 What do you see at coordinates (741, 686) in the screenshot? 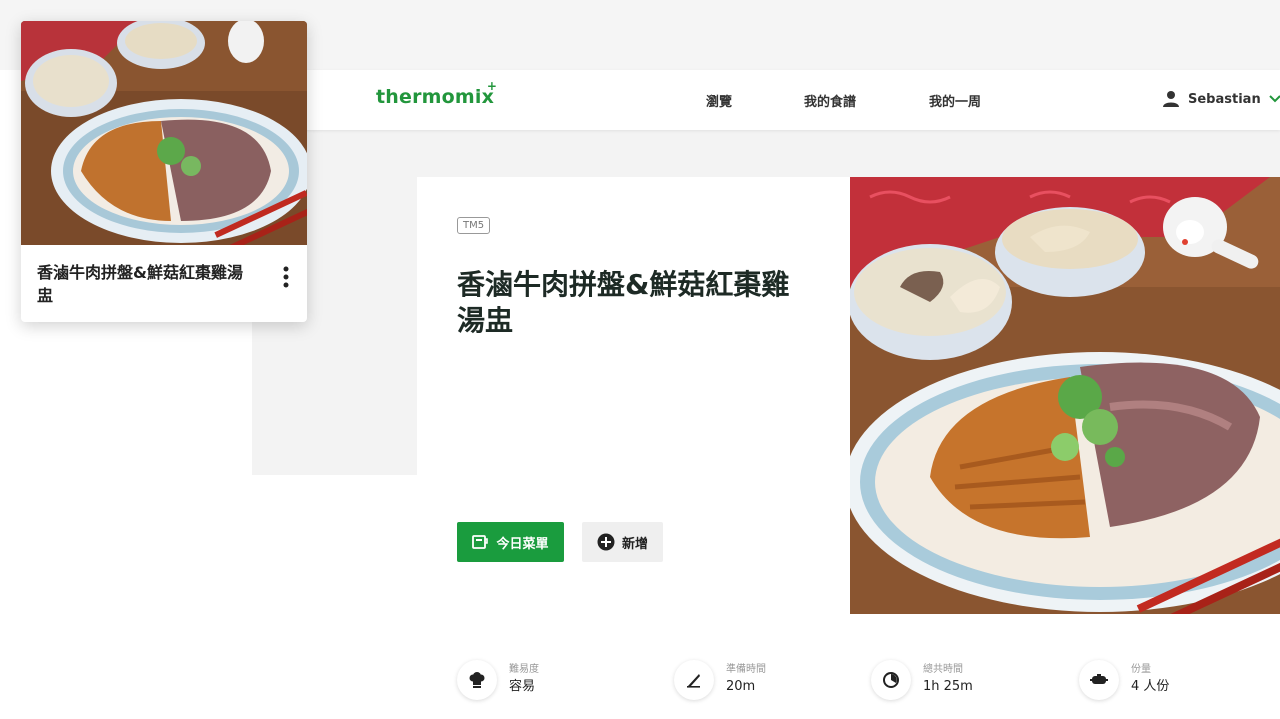
I see `info-value: 20m` at bounding box center [741, 686].